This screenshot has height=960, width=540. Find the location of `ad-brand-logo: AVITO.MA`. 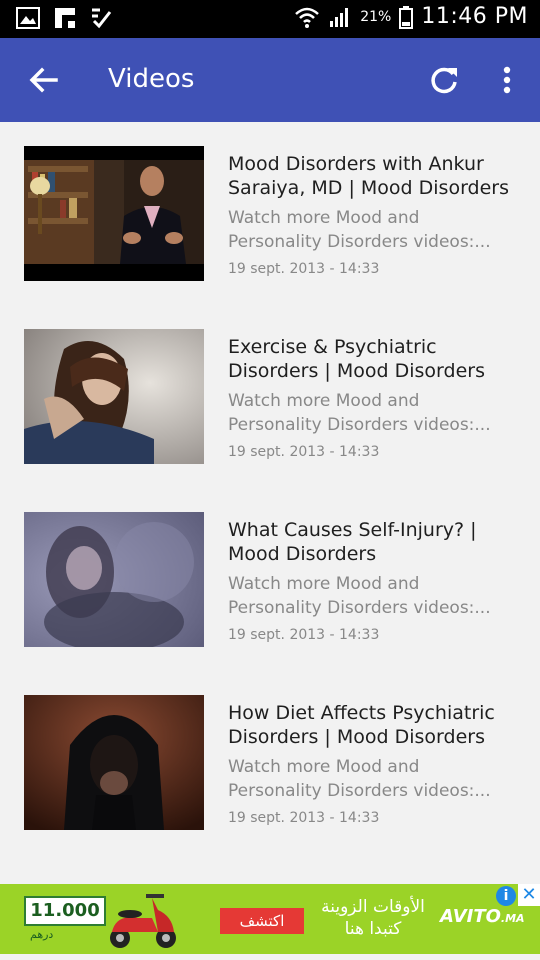

ad-brand-logo: AVITO.MA is located at coordinates (482, 916).